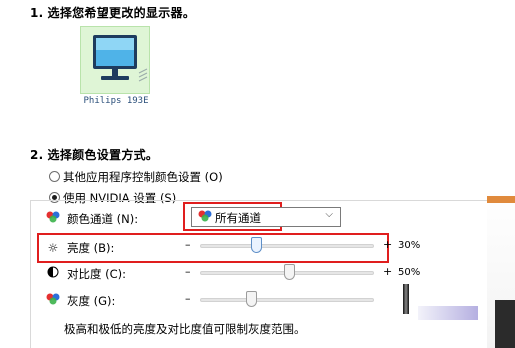 This screenshot has height=348, width=515. Describe the element at coordinates (188, 244) in the screenshot. I see `brightness-minus: –` at that location.